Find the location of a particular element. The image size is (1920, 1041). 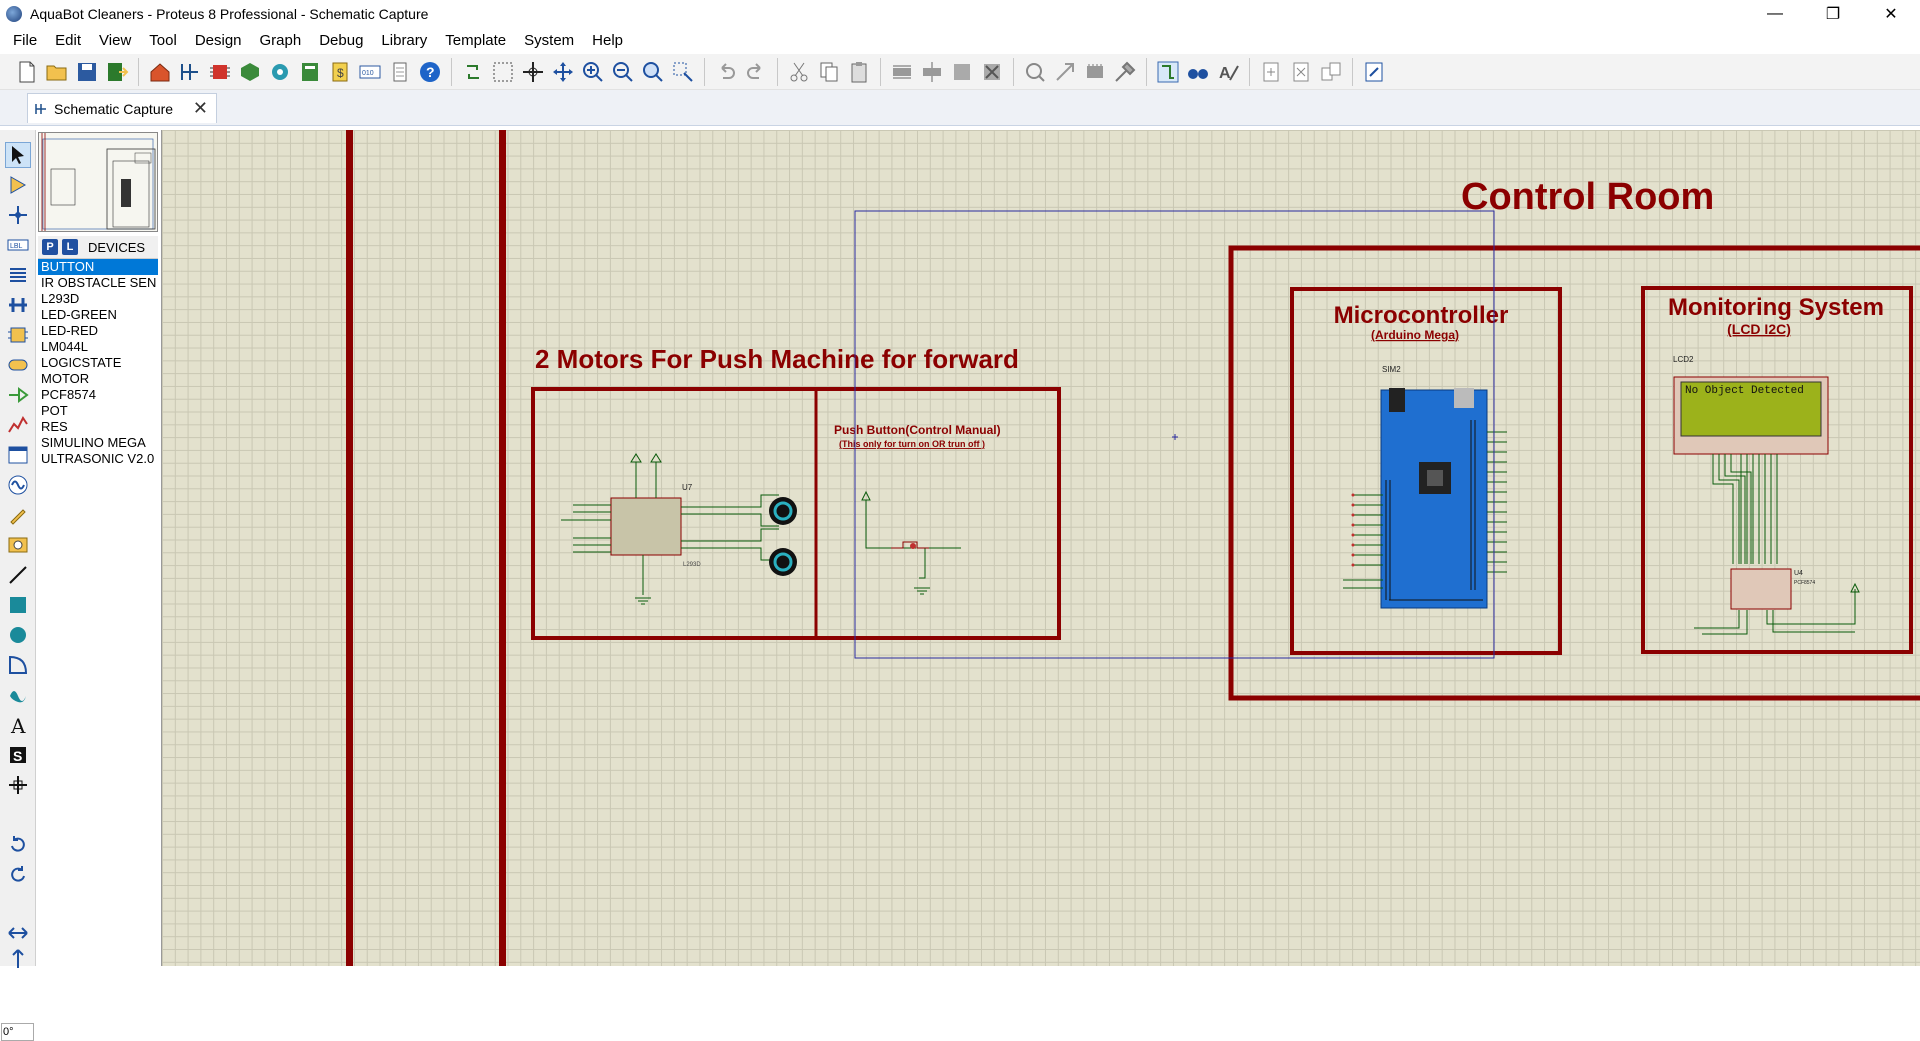

grid-toggle-icon is located at coordinates (503, 72).